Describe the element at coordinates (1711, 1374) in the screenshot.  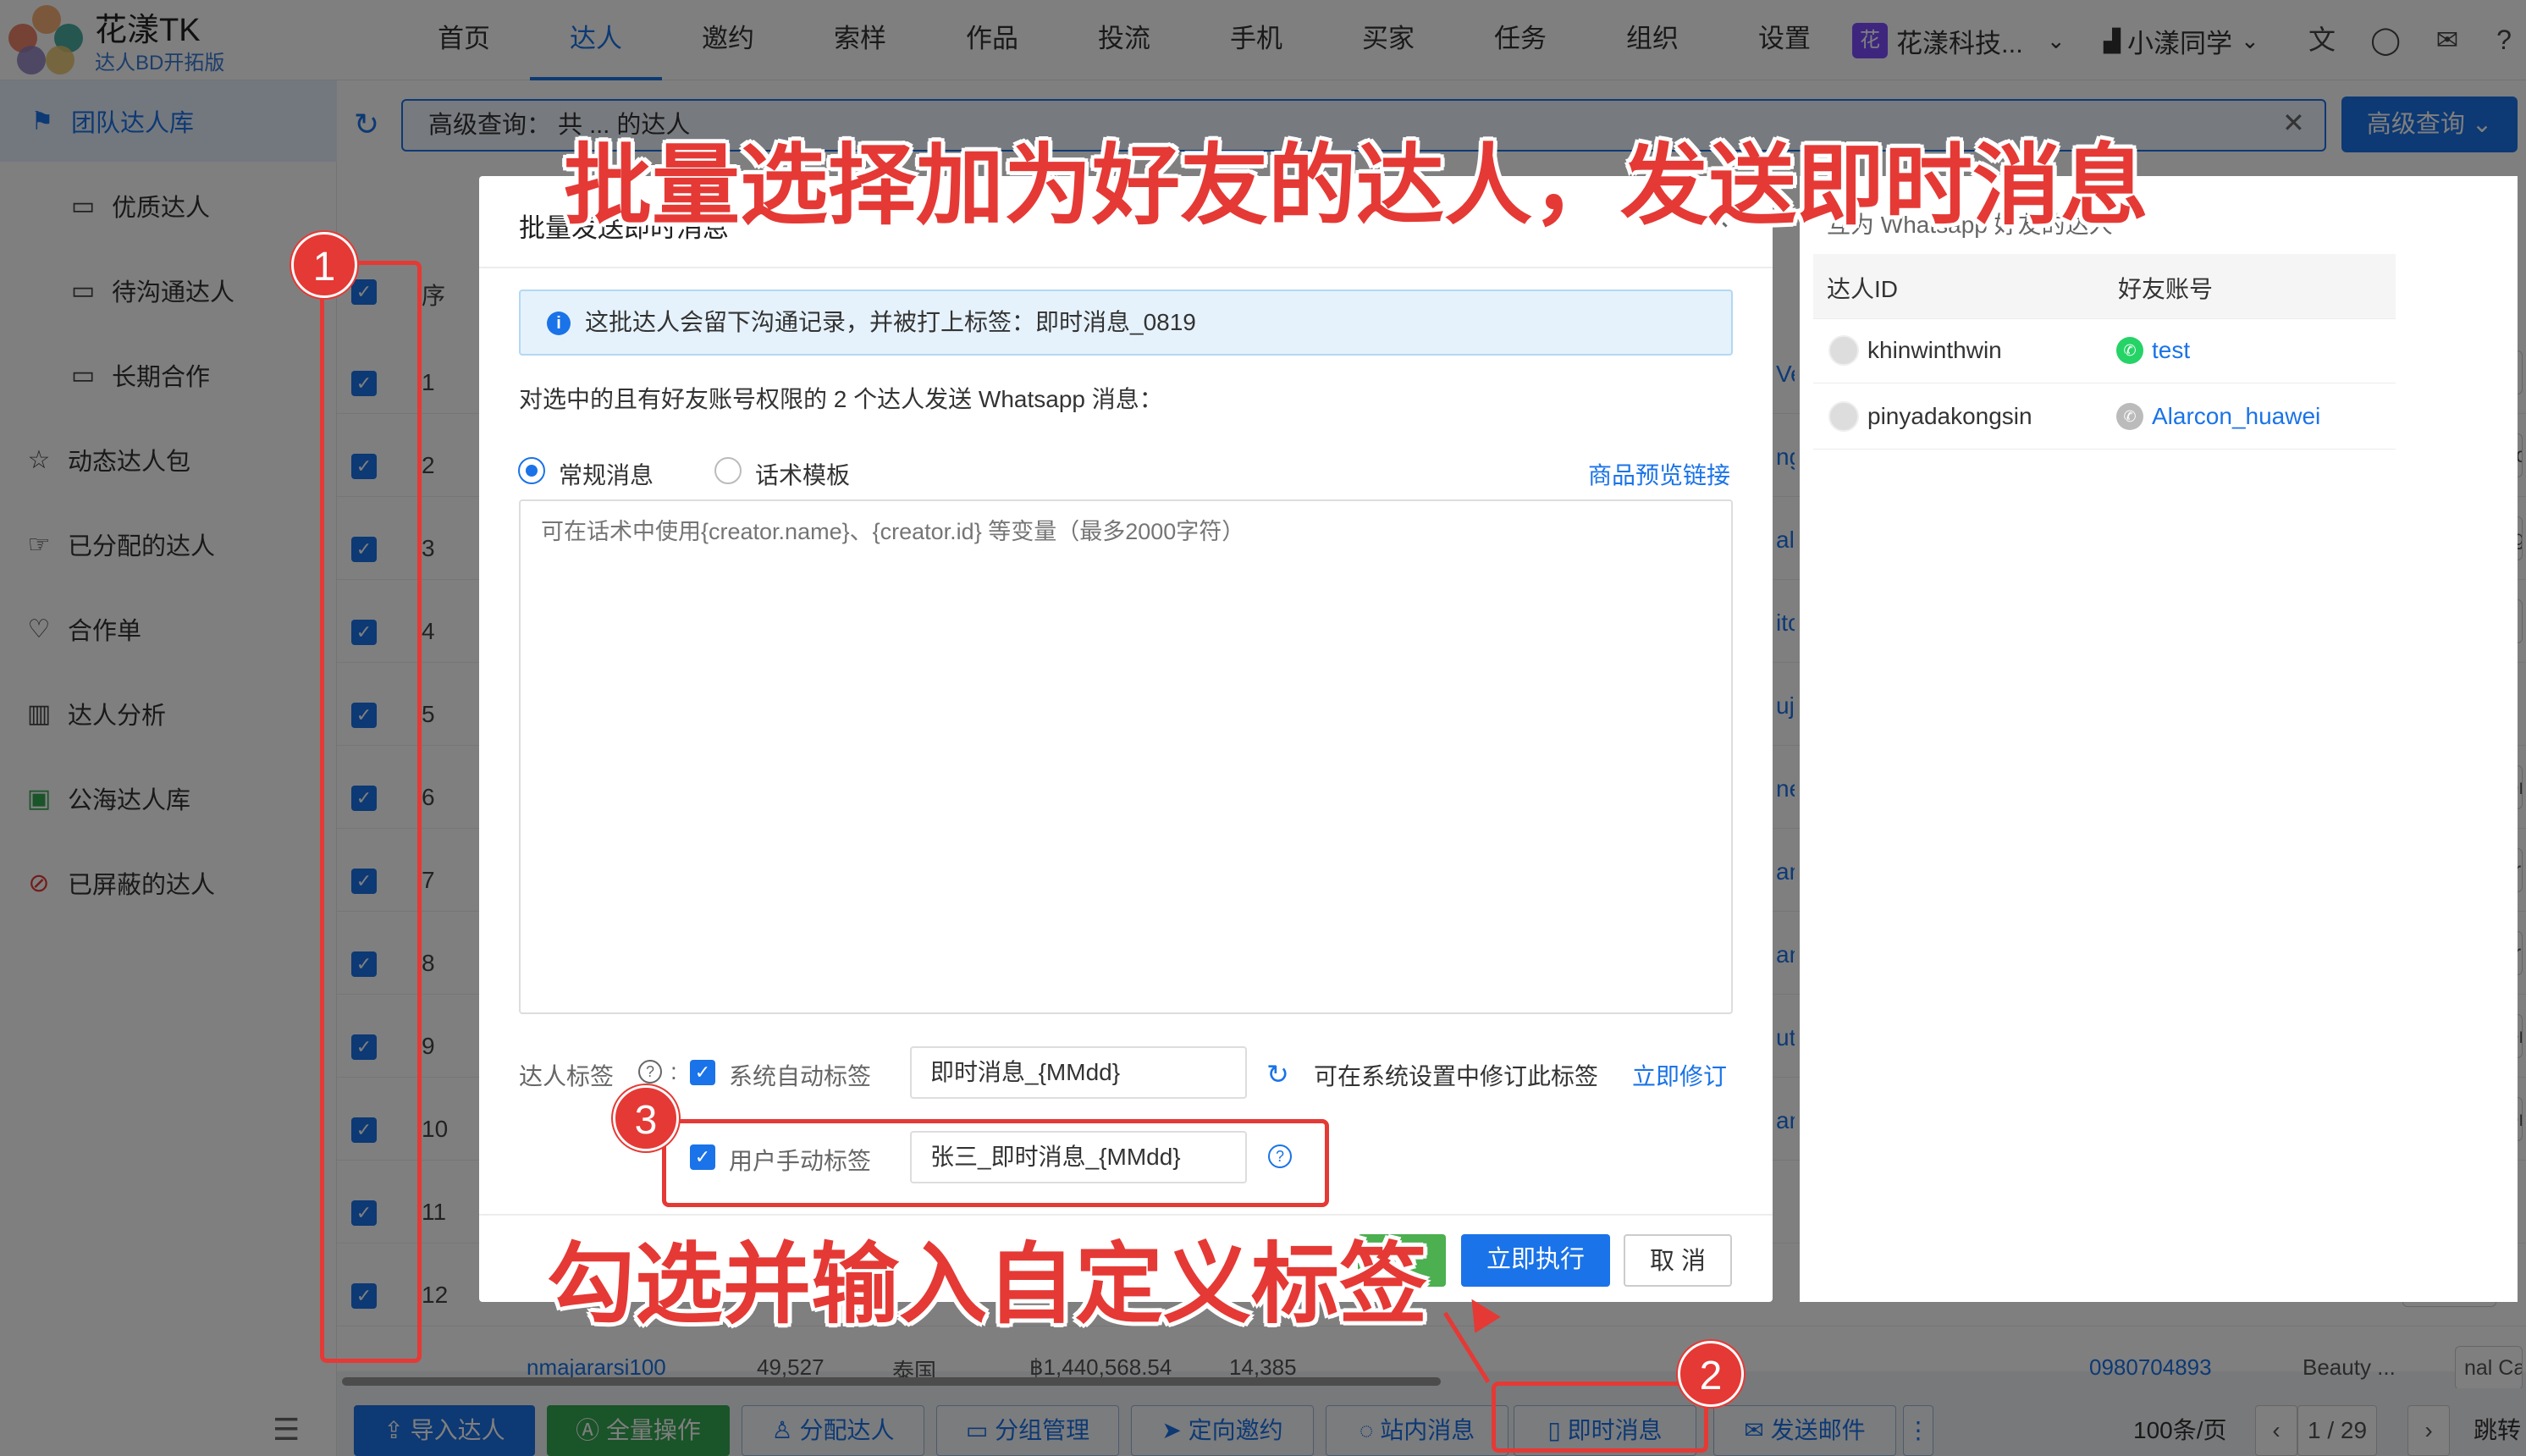
I see `annotation-step-2: 2` at that location.